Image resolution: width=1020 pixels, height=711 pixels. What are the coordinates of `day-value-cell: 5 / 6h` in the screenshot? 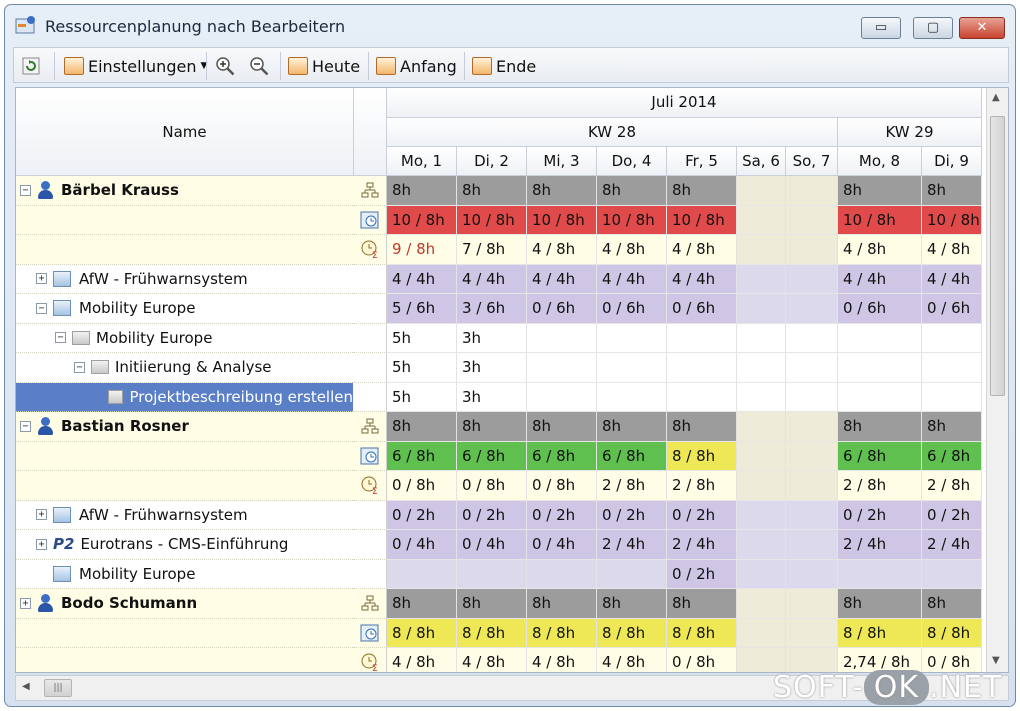 It's located at (422, 309).